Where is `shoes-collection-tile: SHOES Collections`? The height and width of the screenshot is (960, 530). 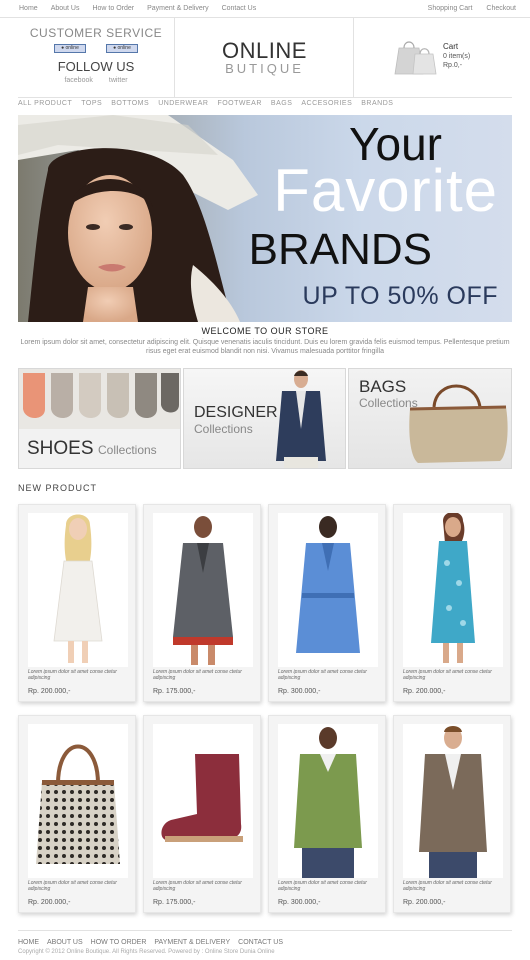 shoes-collection-tile: SHOES Collections is located at coordinates (99, 418).